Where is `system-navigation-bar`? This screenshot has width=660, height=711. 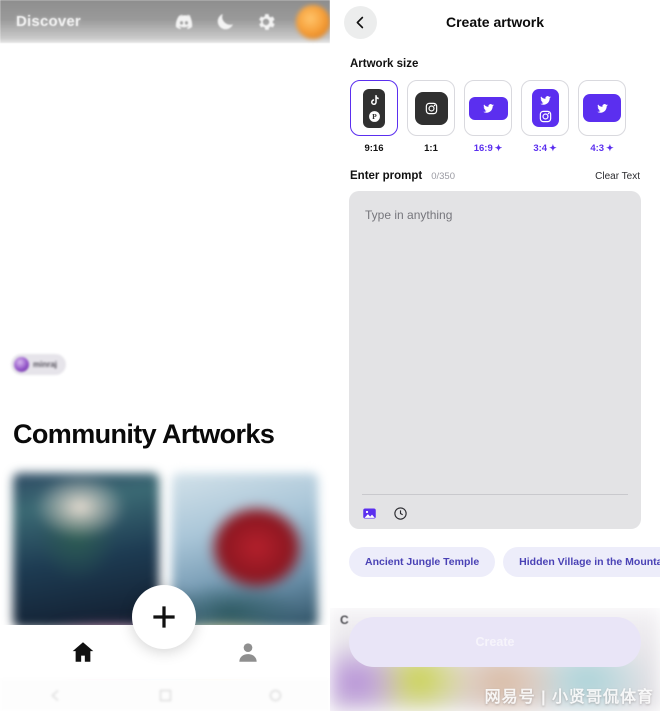 system-navigation-bar is located at coordinates (165, 695).